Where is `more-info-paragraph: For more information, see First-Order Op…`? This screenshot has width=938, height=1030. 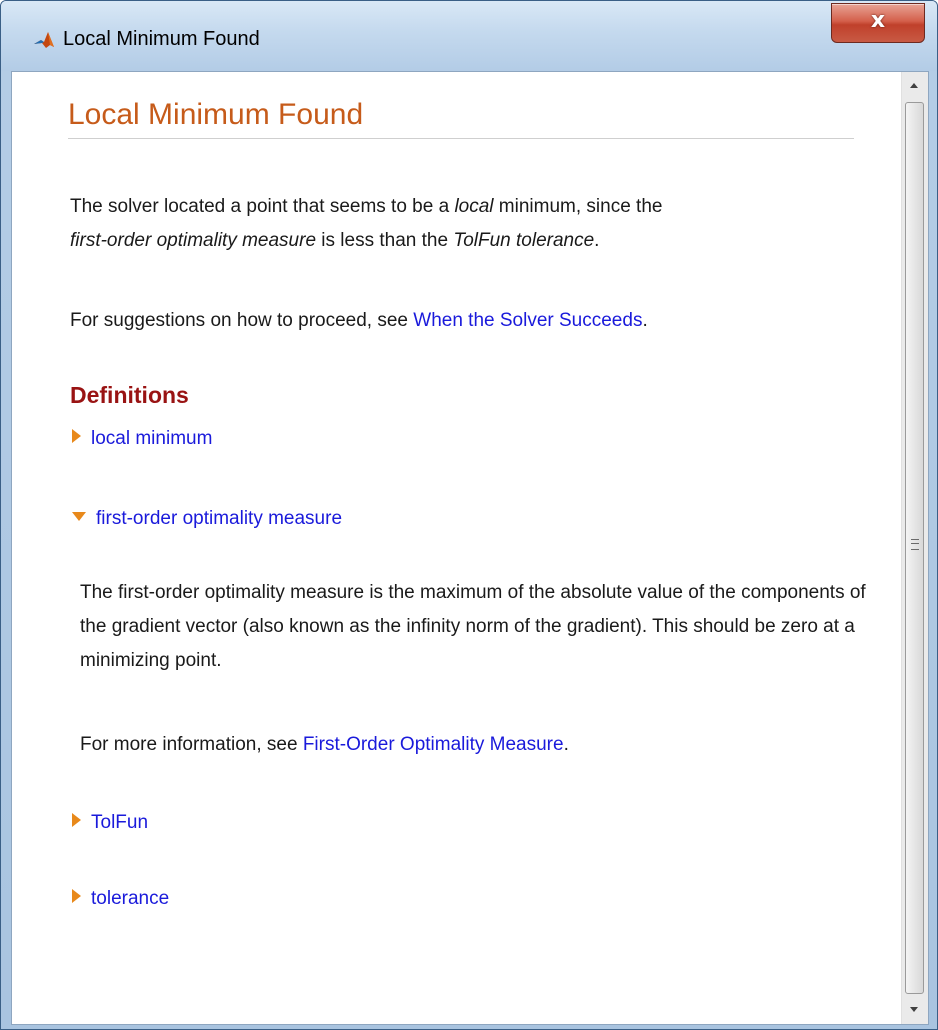 more-info-paragraph: For more information, see First-Order Op… is located at coordinates (324, 744).